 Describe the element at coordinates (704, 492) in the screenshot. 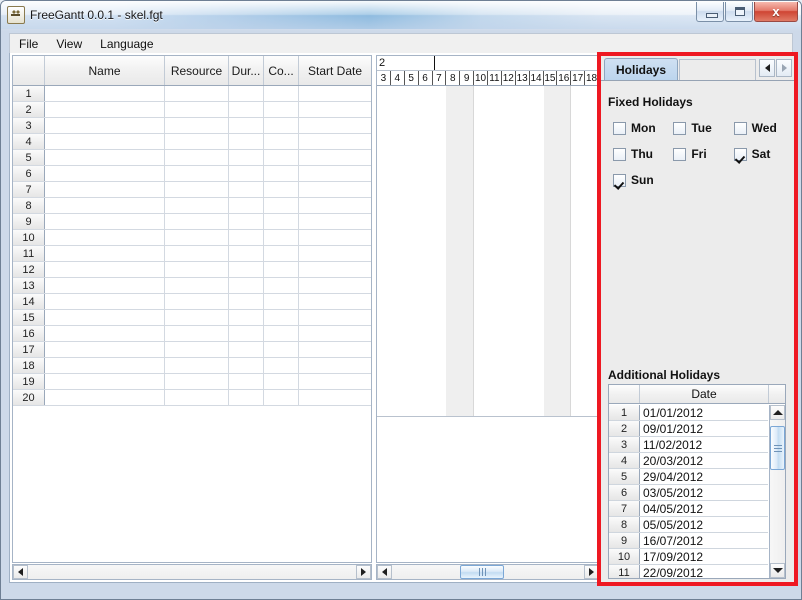

I see `holiday-date-cell: 03/05/2012` at that location.